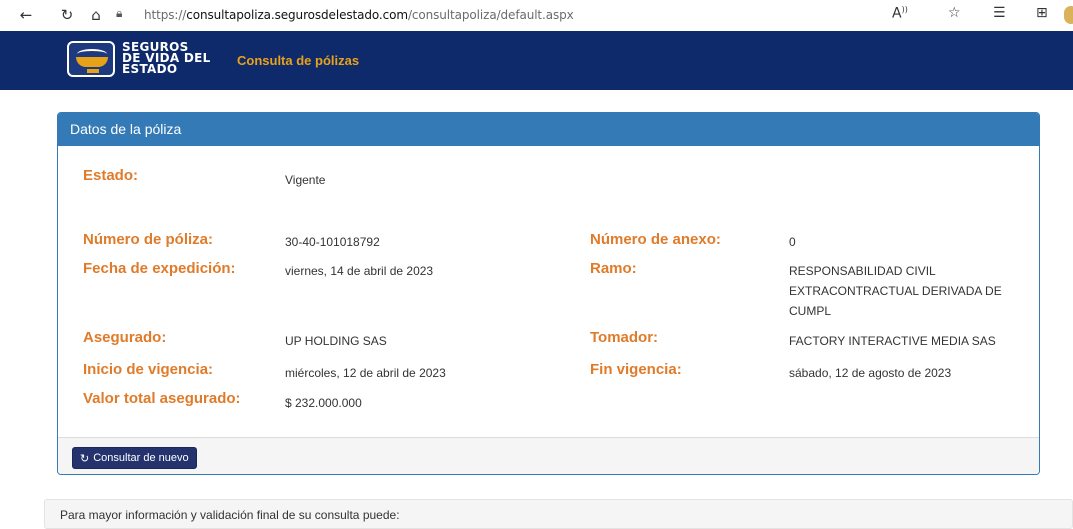 The height and width of the screenshot is (529, 1073). What do you see at coordinates (892, 341) in the screenshot?
I see `tomador-value: FACTORY INTERACTIVE MEDIA SAS` at bounding box center [892, 341].